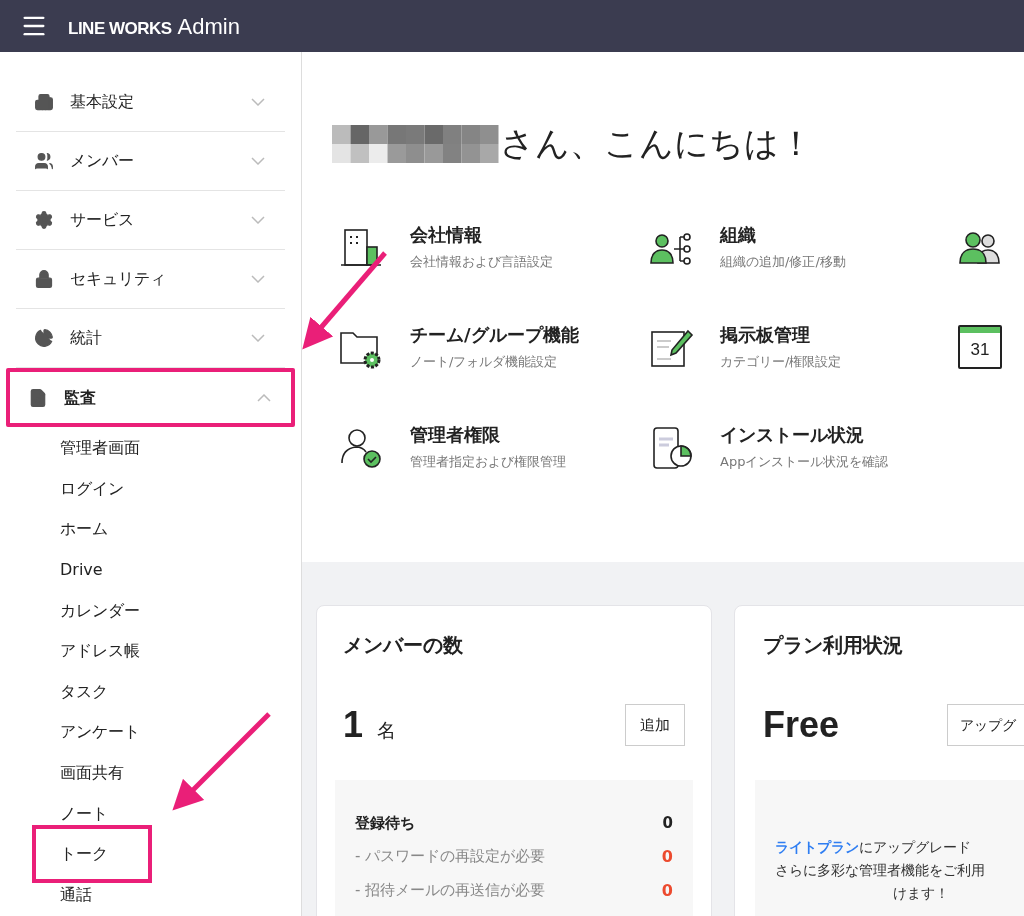 The height and width of the screenshot is (916, 1024). I want to click on shortcut-title: 組織, so click(738, 235).